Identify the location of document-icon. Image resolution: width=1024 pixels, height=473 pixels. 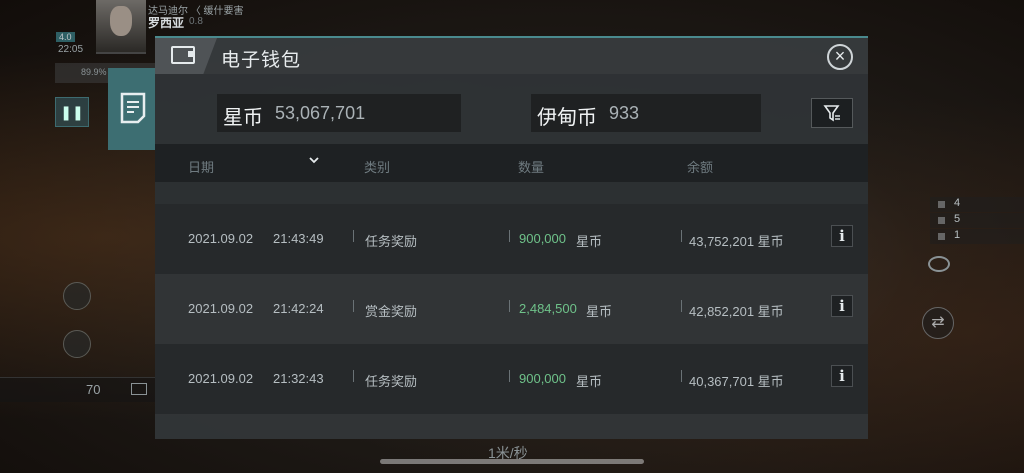
(133, 108).